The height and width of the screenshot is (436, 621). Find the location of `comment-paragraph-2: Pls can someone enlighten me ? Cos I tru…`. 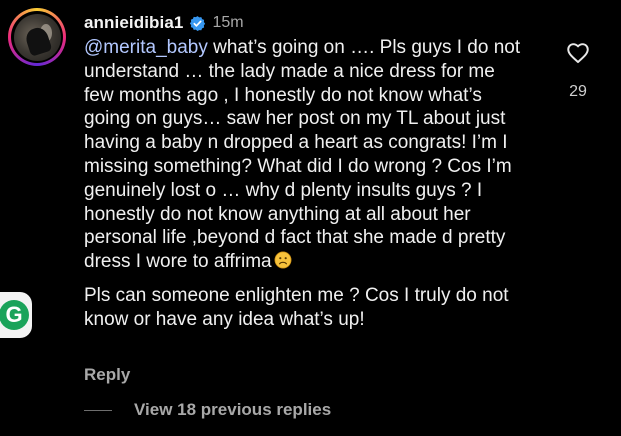

comment-paragraph-2: Pls can someone enlighten me ? Cos I tru… is located at coordinates (296, 307).